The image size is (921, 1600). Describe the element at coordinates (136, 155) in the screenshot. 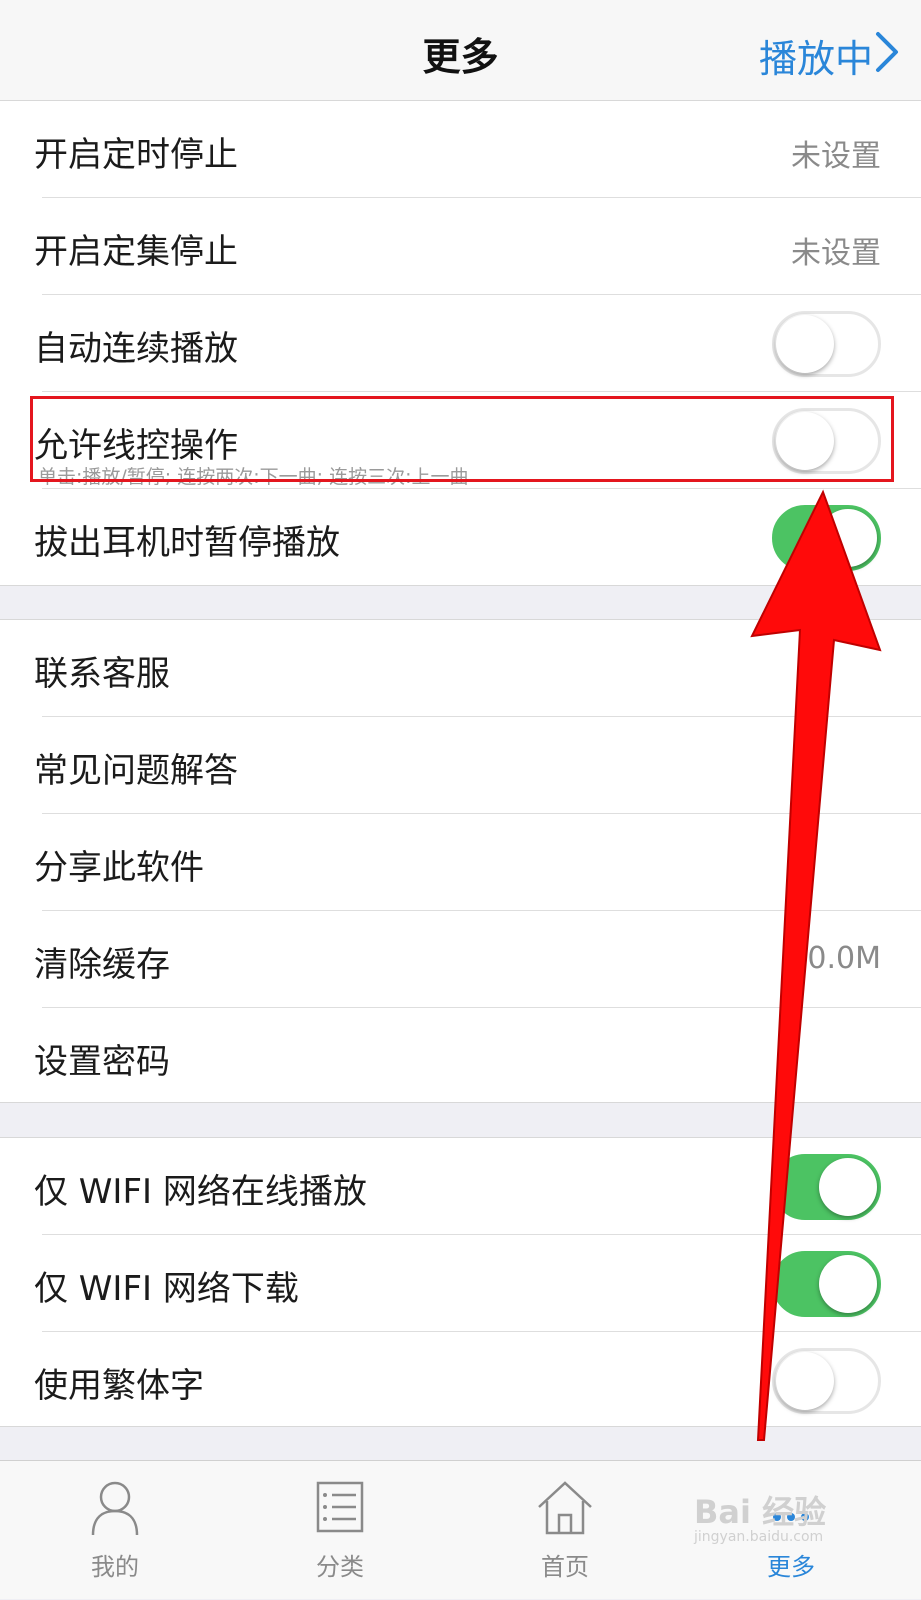

I see `row-label: 开启定时停止` at that location.